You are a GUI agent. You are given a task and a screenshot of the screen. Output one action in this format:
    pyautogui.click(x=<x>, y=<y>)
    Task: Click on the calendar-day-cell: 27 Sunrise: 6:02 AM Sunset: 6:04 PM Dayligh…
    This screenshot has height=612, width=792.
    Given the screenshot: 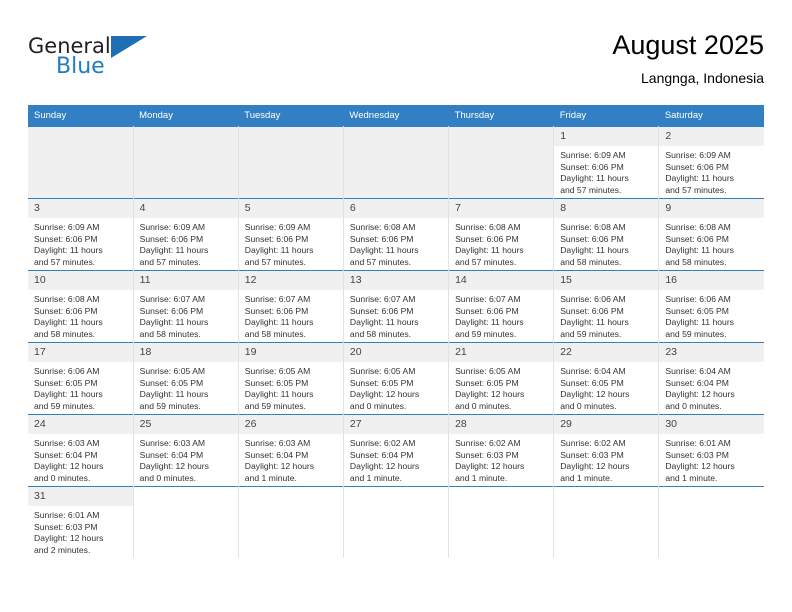 What is the action you would take?
    pyautogui.click(x=396, y=450)
    